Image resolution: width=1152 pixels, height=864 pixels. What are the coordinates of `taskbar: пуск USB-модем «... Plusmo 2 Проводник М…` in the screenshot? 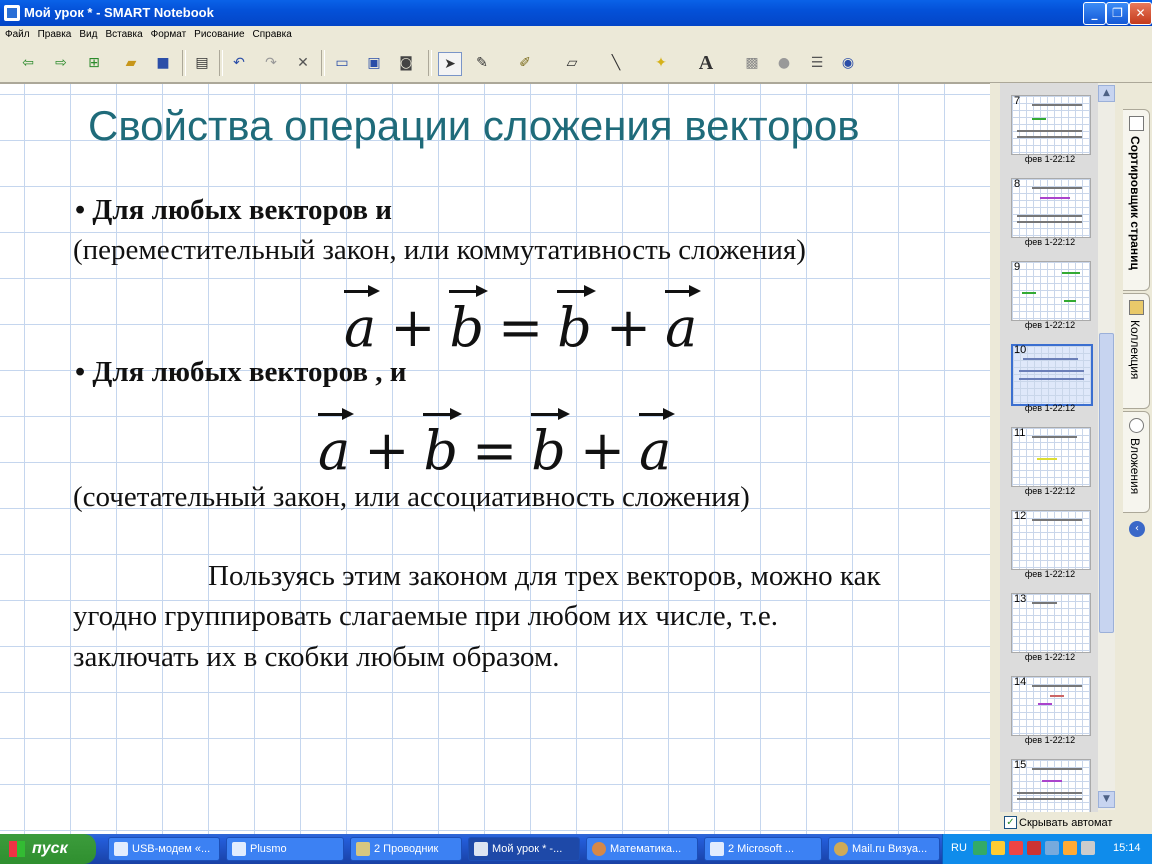 It's located at (576, 849).